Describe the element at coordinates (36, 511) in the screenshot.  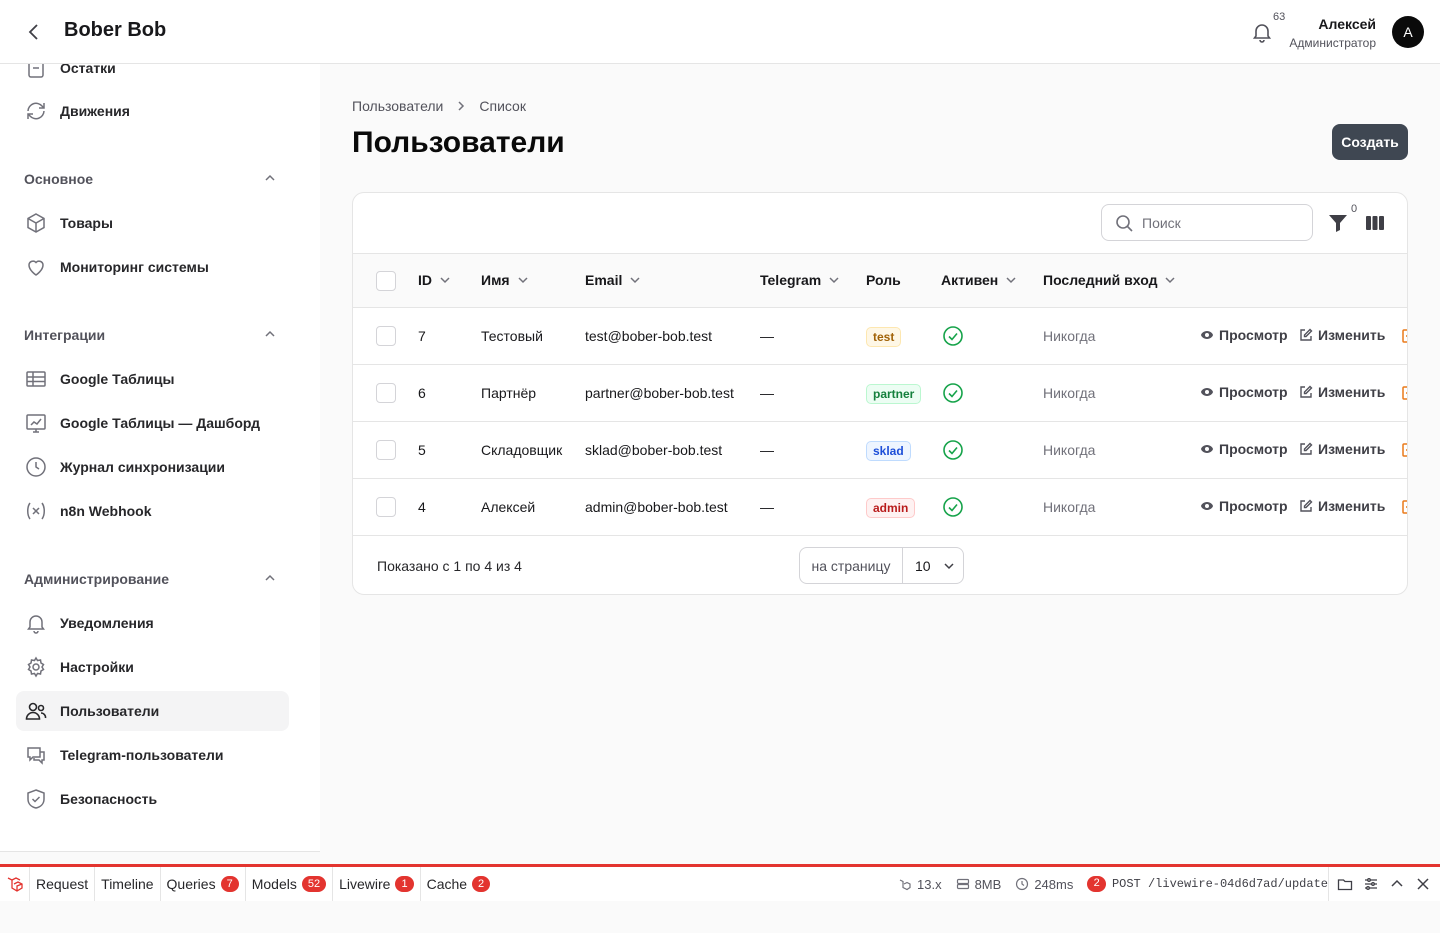
I see `variable-icon` at that location.